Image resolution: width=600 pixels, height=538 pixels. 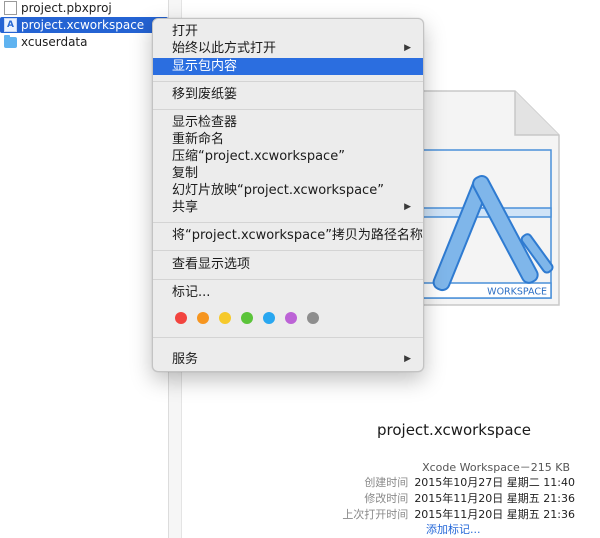 What do you see at coordinates (291, 318) in the screenshot?
I see `tag-purple-dot` at bounding box center [291, 318].